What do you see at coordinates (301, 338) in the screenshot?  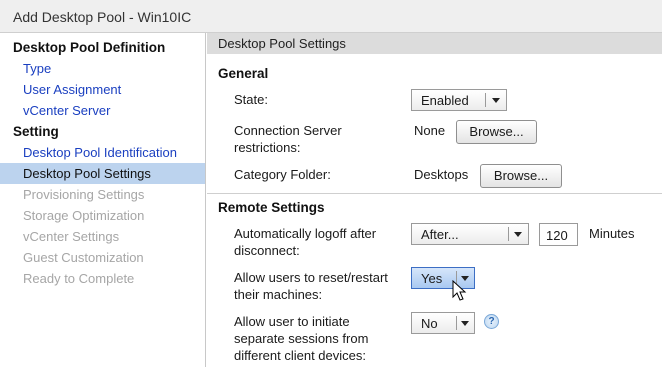 I see `sessions-label-2: separate sessions from` at bounding box center [301, 338].